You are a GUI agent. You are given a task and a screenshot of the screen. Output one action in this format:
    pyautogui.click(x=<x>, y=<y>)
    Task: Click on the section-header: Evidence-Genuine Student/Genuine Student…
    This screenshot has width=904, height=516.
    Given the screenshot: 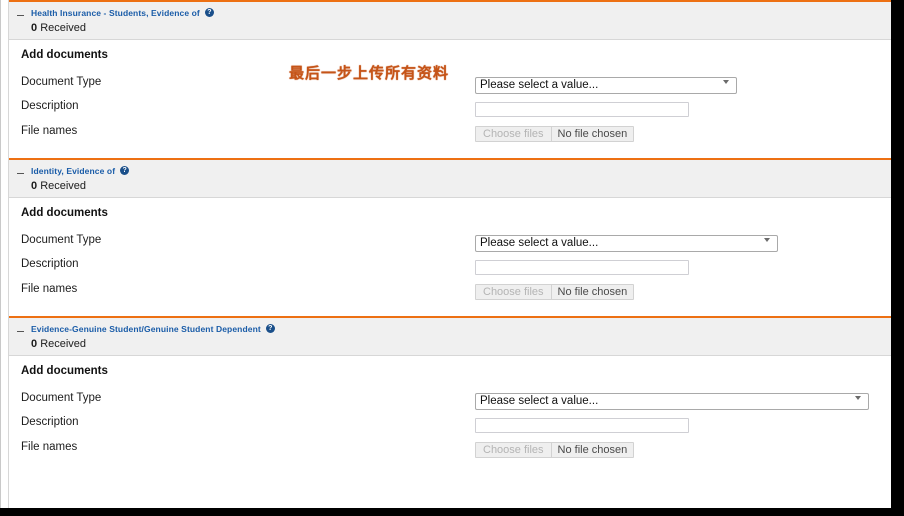 What is the action you would take?
    pyautogui.click(x=450, y=337)
    